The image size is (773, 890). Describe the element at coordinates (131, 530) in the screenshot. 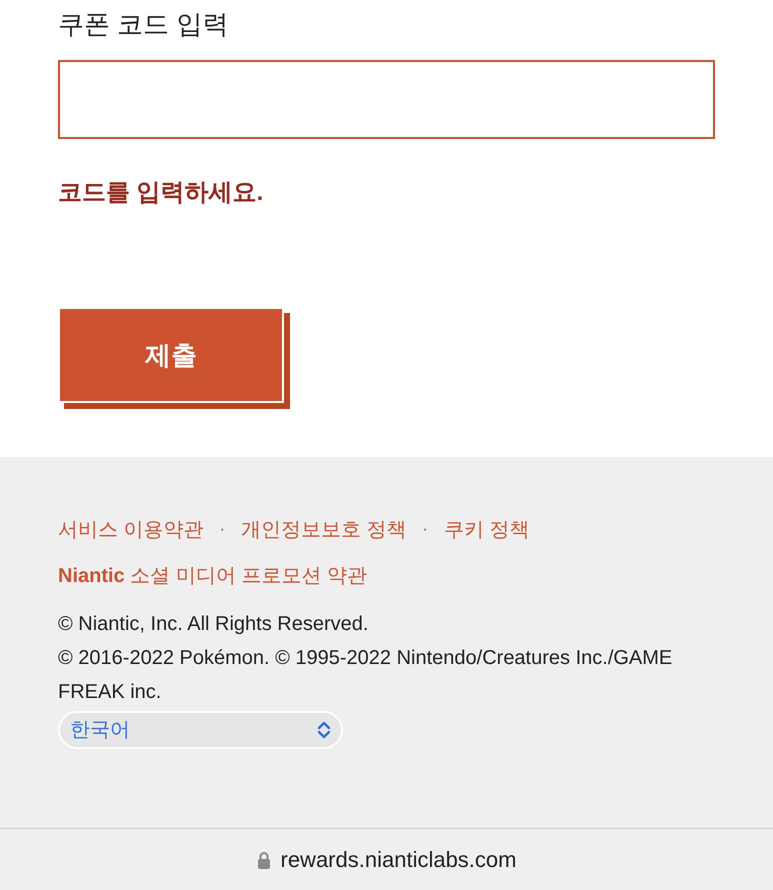

I see `footer-link: 서비스 이용약관` at that location.